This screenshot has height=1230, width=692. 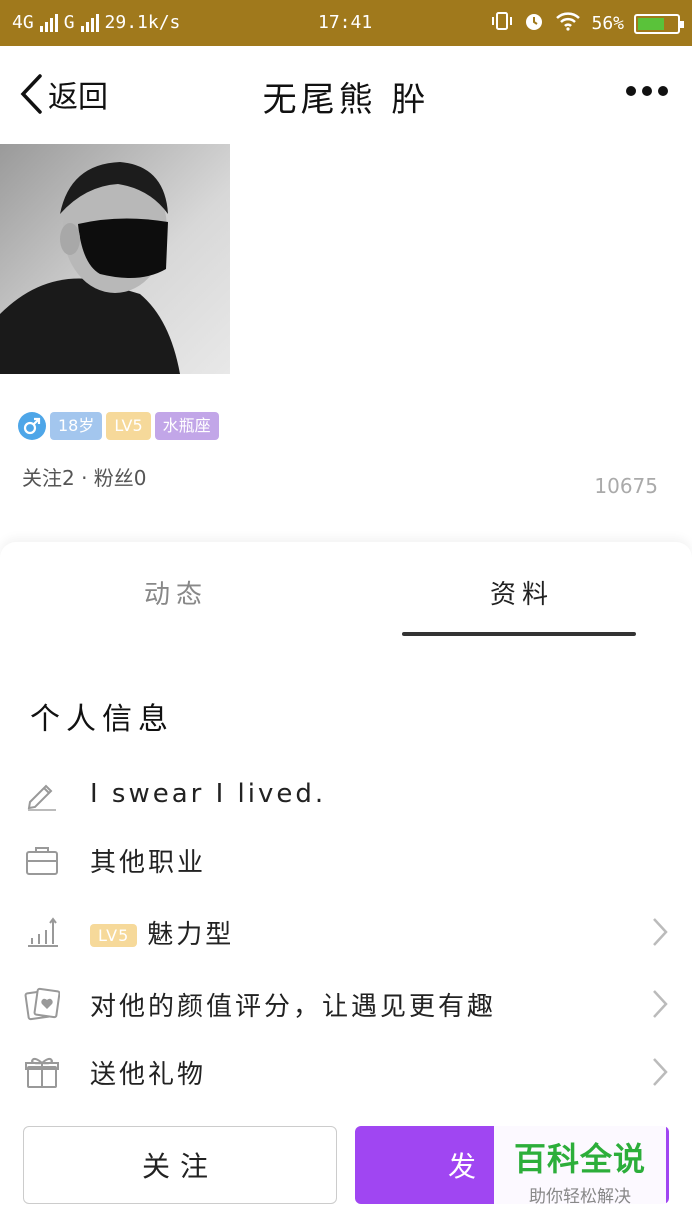 I want to click on status-time: 17:41, so click(x=345, y=22).